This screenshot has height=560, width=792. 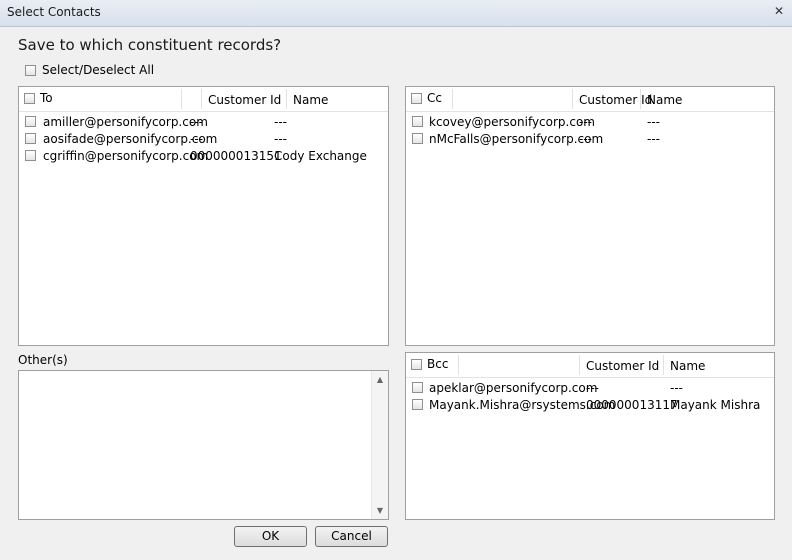 I want to click on to-header-label: To, so click(x=46, y=98).